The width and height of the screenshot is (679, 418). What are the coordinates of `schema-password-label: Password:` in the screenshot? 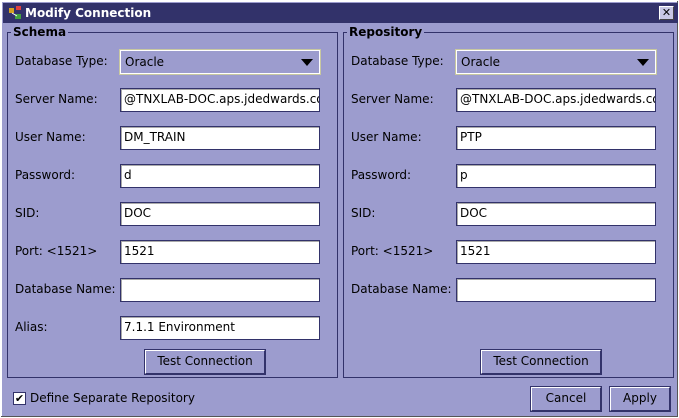 It's located at (45, 175).